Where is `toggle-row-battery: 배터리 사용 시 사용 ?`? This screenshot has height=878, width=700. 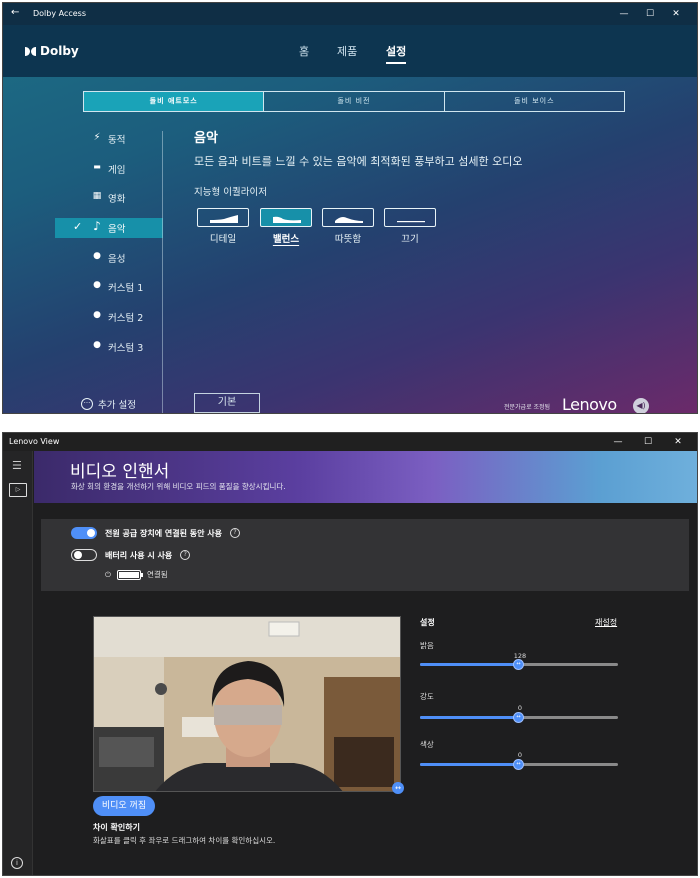
toggle-row-battery: 배터리 사용 시 사용 ? is located at coordinates (131, 555).